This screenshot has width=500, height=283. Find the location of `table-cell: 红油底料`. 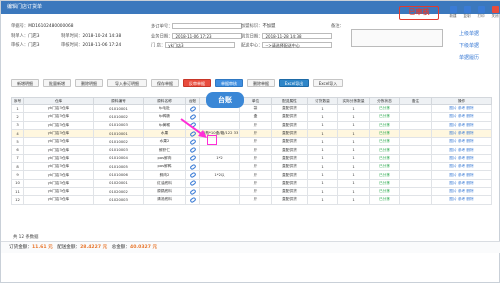

table-cell: 红油底料 is located at coordinates (164, 183).